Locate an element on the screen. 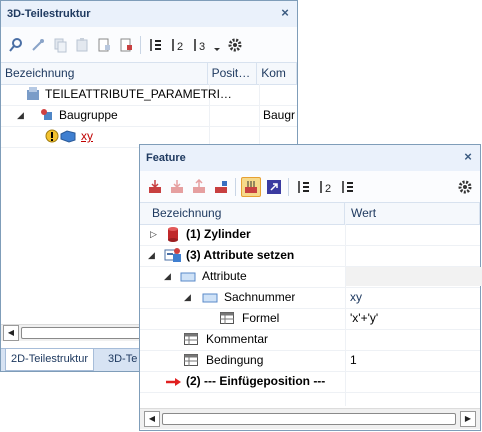 This screenshot has height=432, width=482. tree-item-label: xy is located at coordinates (87, 136).